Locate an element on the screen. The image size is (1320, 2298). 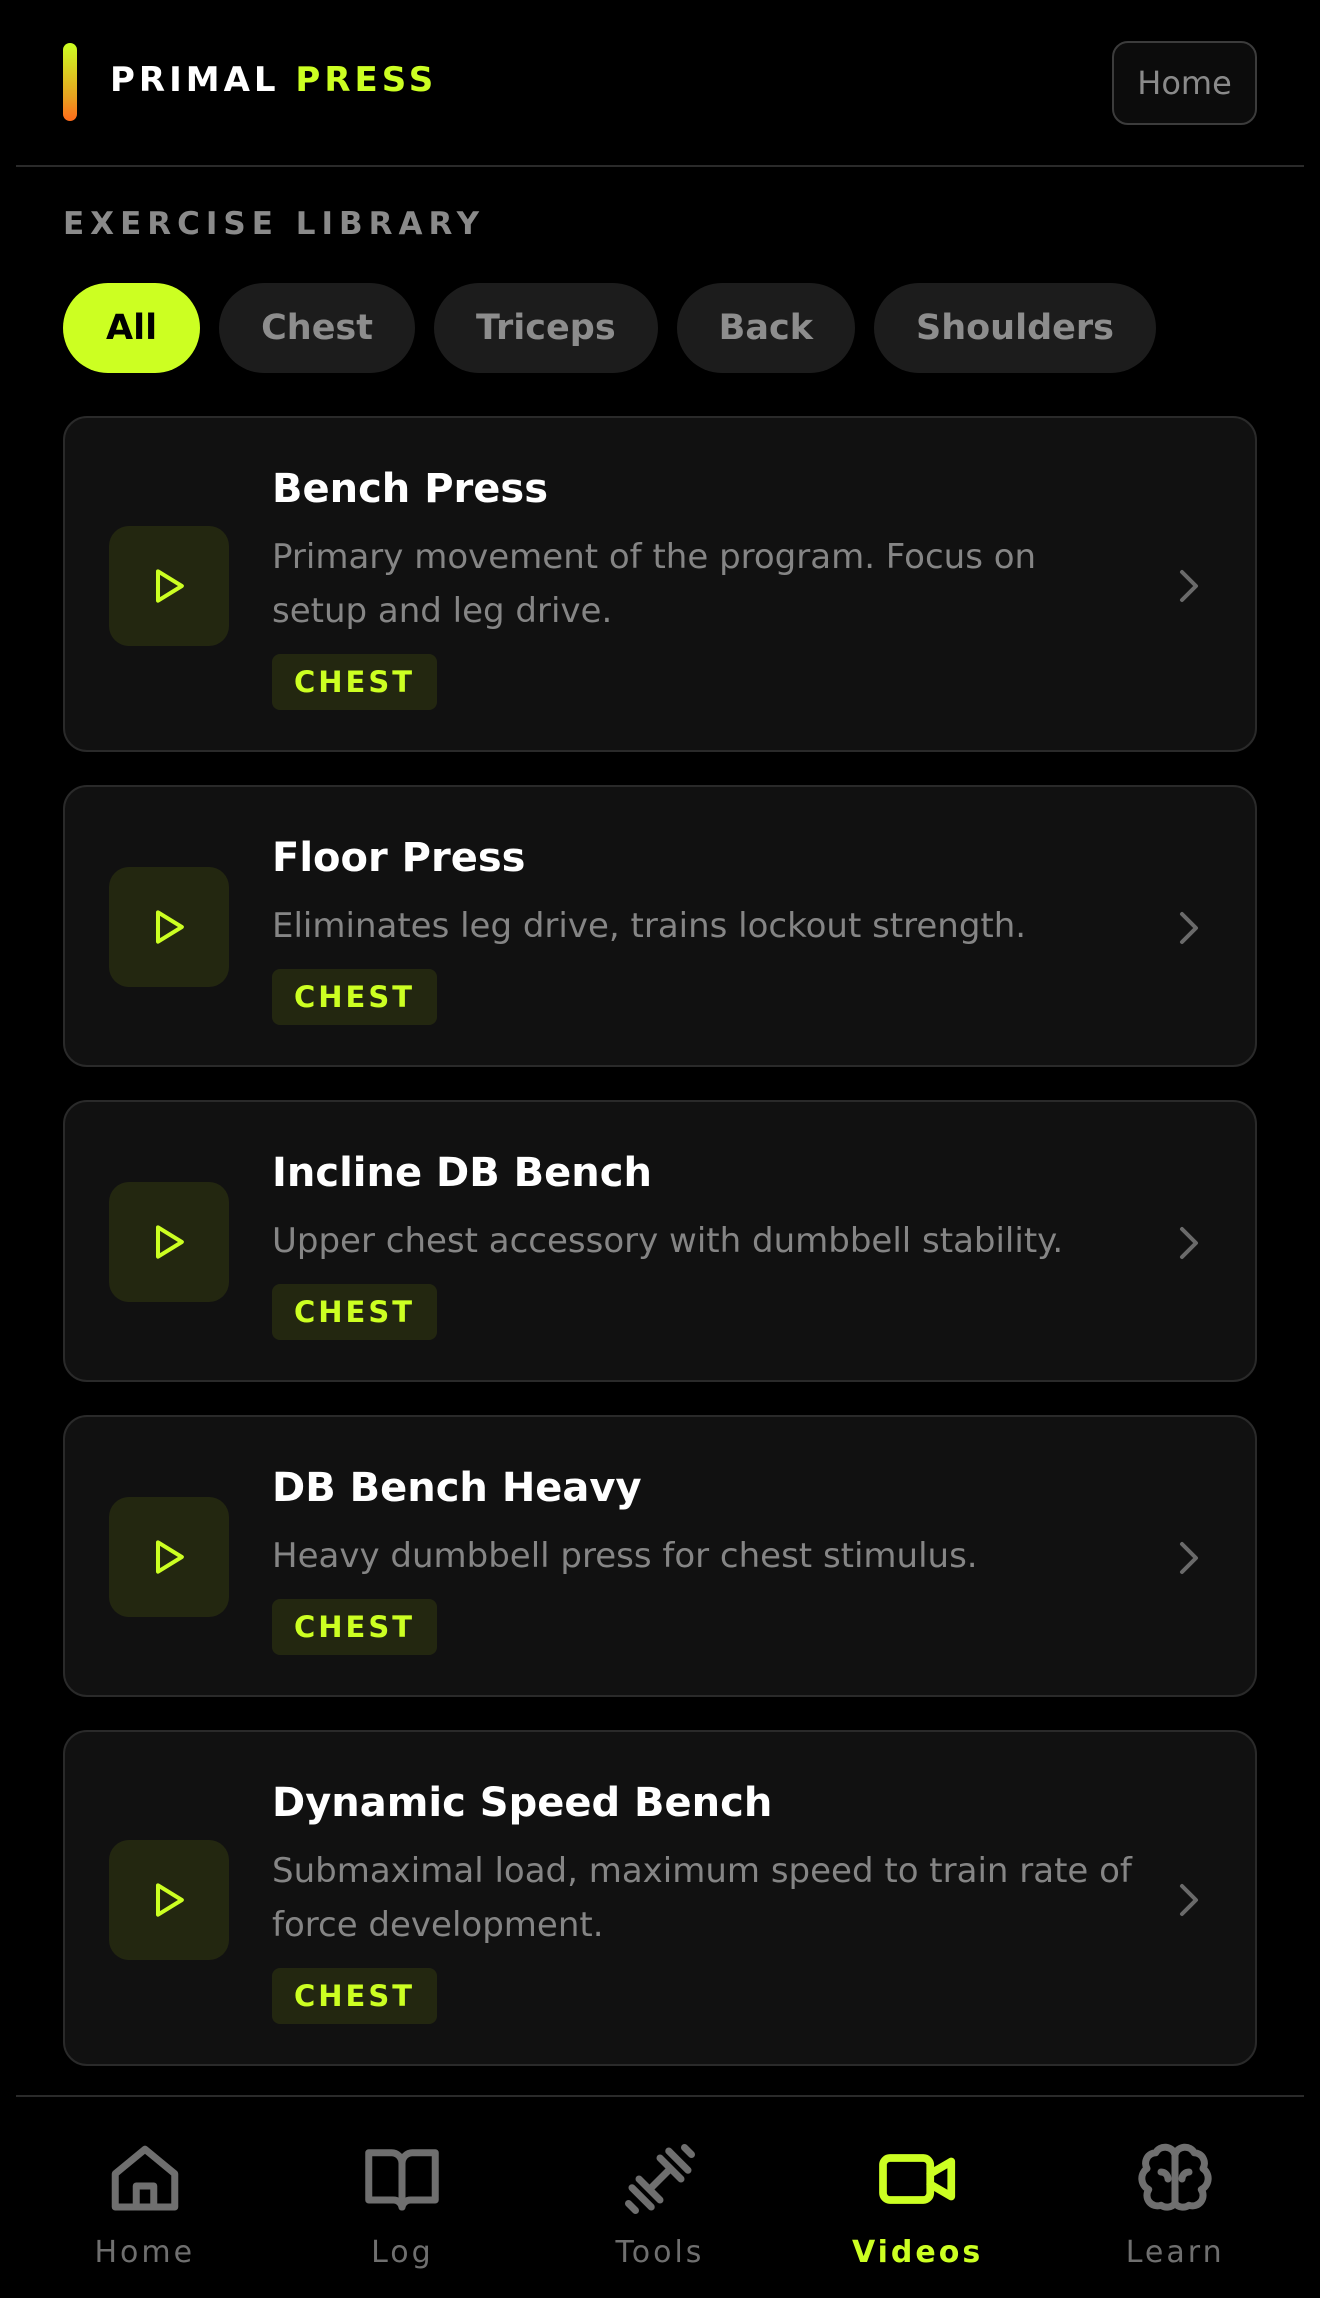
nav-label: Learn is located at coordinates (1175, 2252).